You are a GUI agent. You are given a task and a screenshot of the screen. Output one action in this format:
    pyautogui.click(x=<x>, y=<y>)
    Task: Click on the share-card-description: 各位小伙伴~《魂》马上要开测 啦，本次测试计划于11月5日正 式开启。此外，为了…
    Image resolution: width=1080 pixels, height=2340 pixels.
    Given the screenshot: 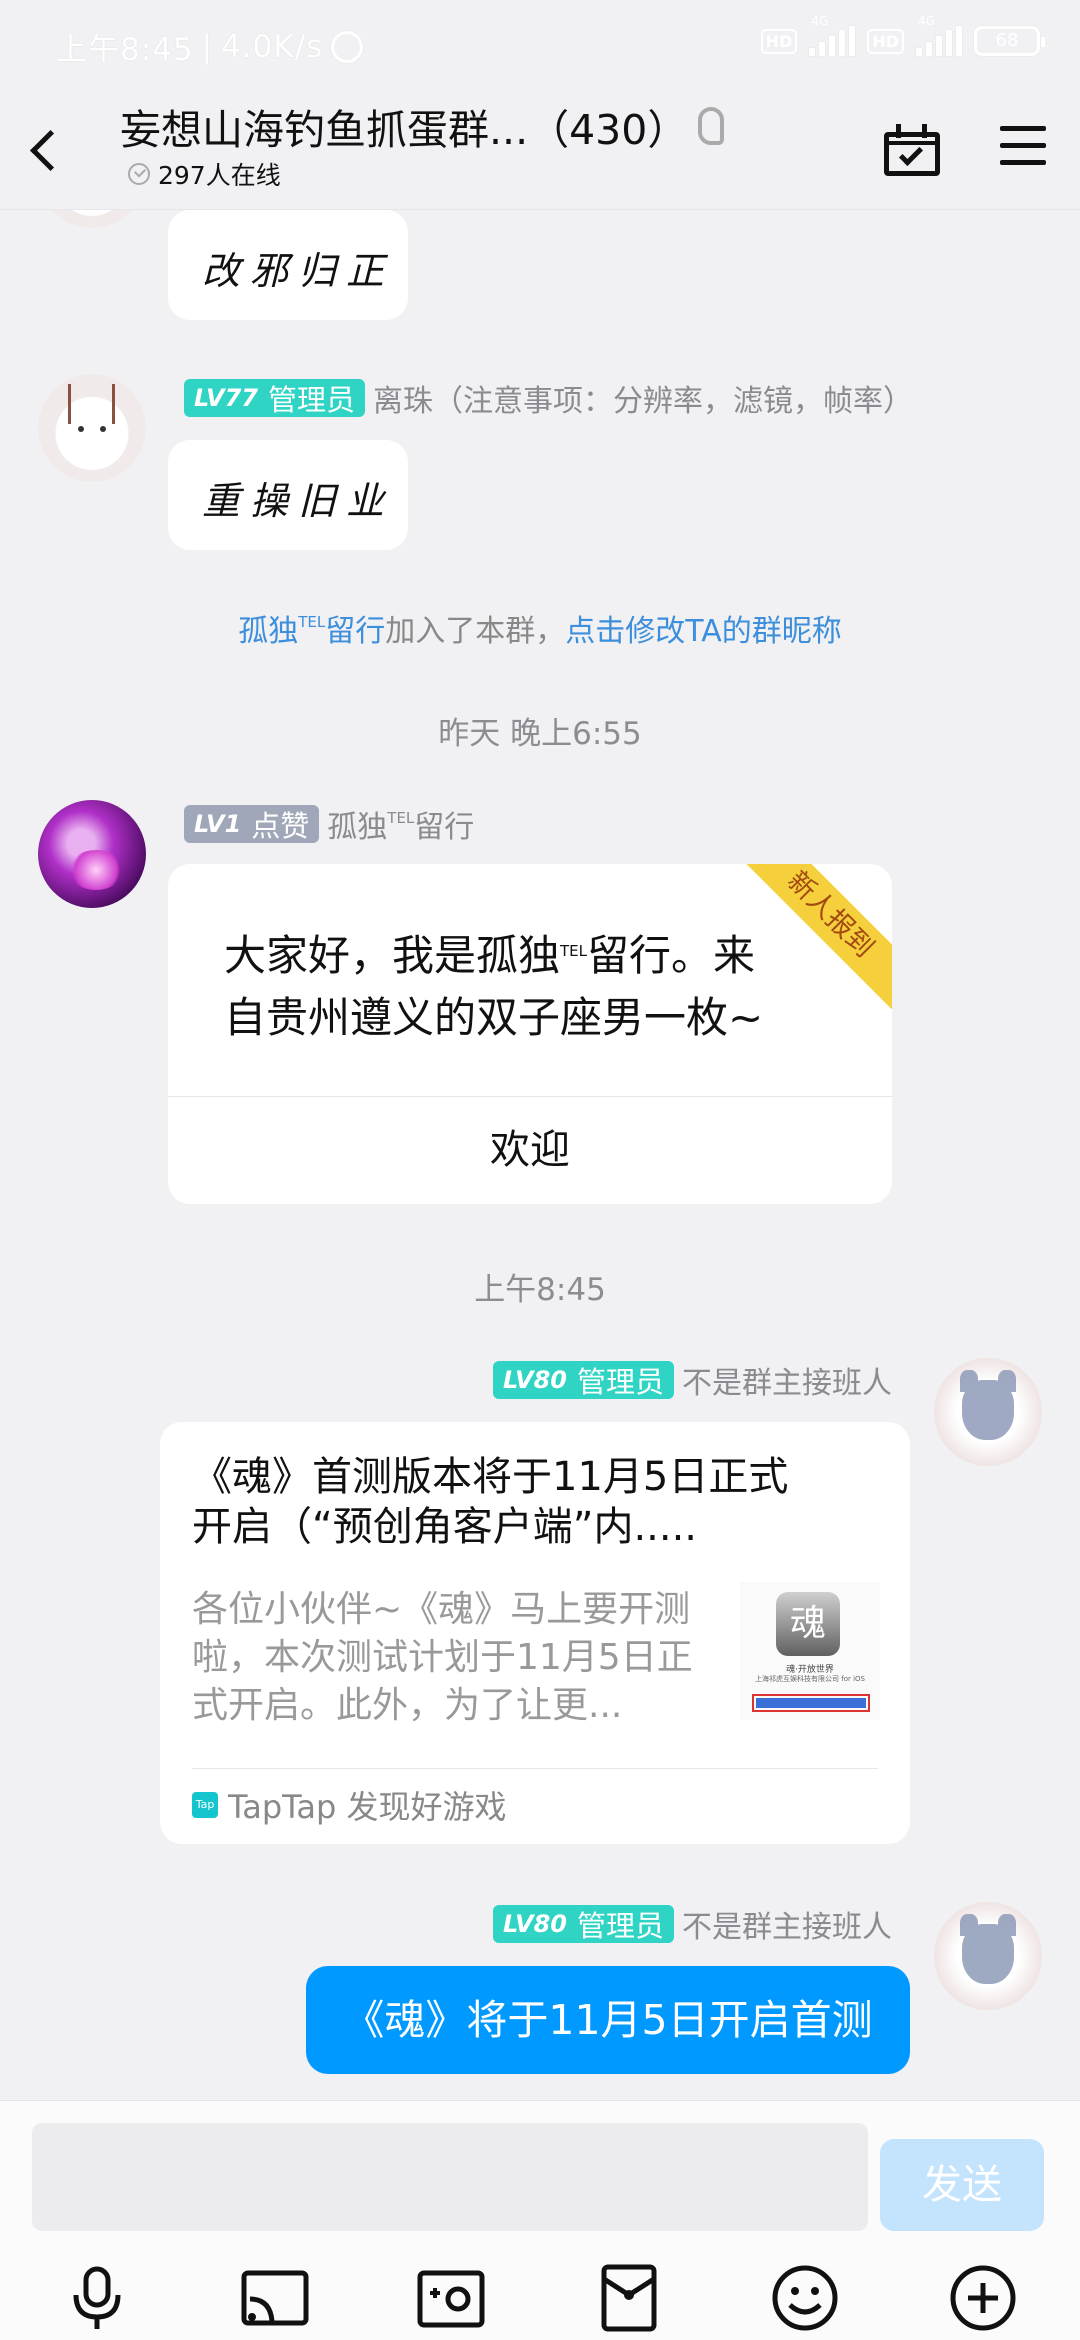 What is the action you would take?
    pyautogui.click(x=442, y=1657)
    